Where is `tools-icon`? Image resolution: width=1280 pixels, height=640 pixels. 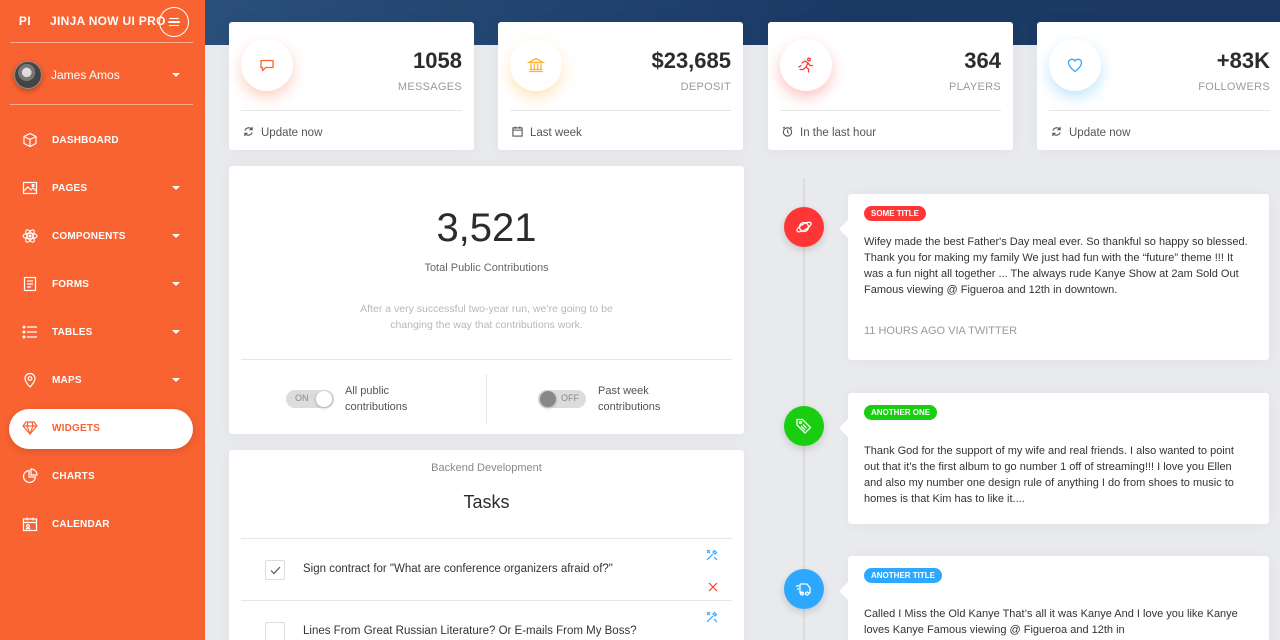
tools-icon is located at coordinates (712, 555).